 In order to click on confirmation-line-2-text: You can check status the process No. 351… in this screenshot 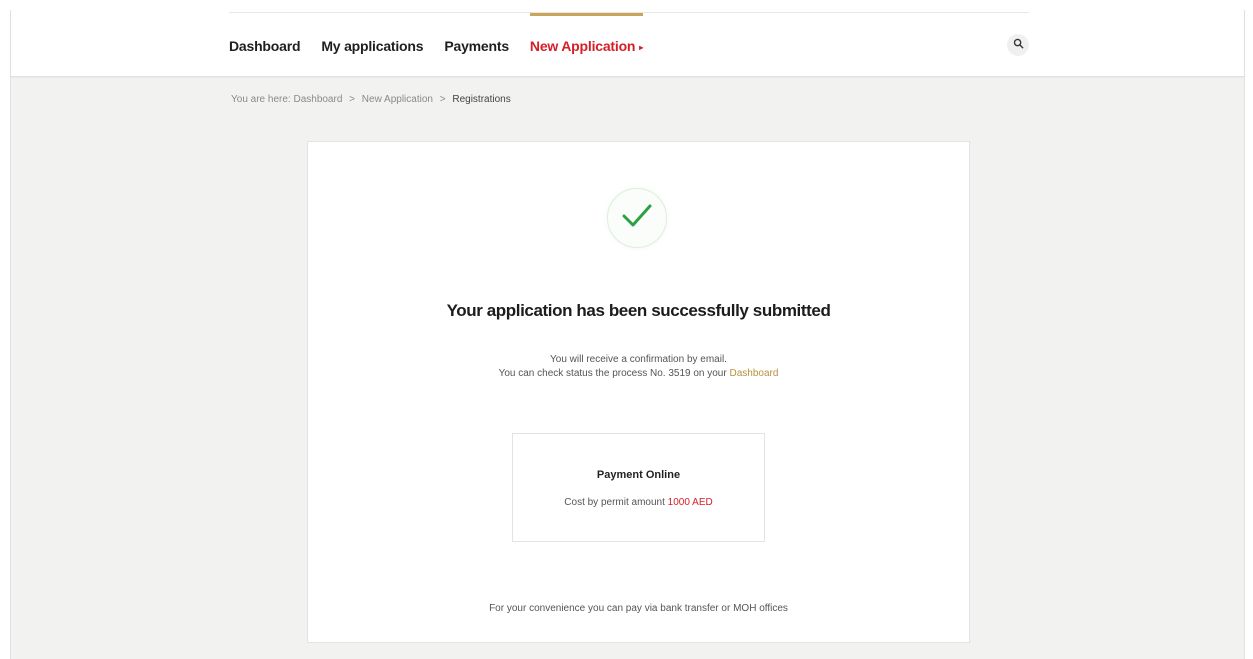, I will do `click(612, 373)`.